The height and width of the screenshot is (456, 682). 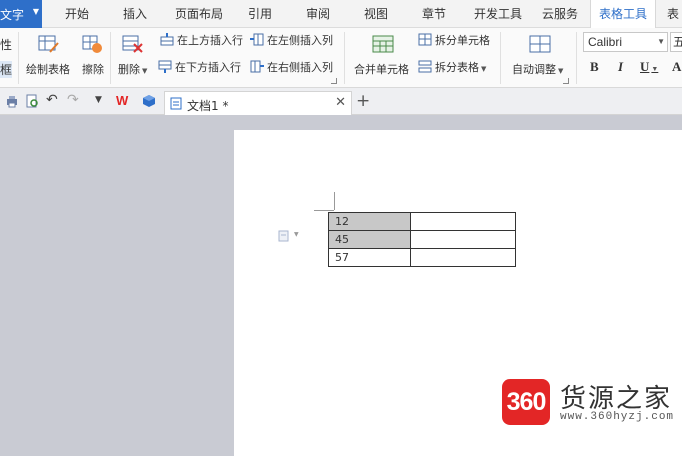 I want to click on draw-table-button: 绘制表格, so click(x=48, y=69).